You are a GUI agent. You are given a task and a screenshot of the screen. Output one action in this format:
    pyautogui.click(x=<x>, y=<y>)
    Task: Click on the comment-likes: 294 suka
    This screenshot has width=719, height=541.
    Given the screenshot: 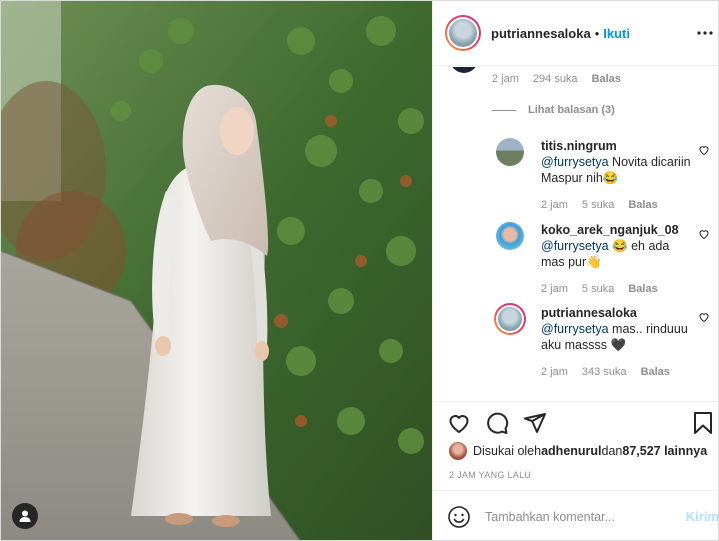 What is the action you would take?
    pyautogui.click(x=555, y=79)
    